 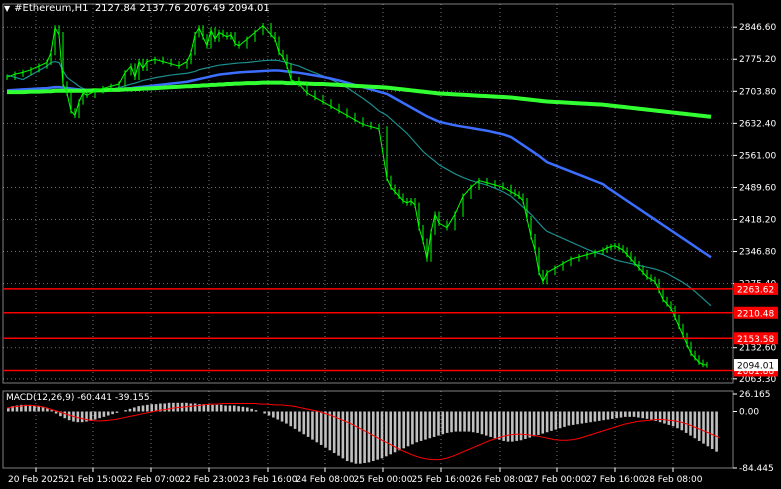 I want to click on y-tick-label: 2846.60, so click(x=757, y=28).